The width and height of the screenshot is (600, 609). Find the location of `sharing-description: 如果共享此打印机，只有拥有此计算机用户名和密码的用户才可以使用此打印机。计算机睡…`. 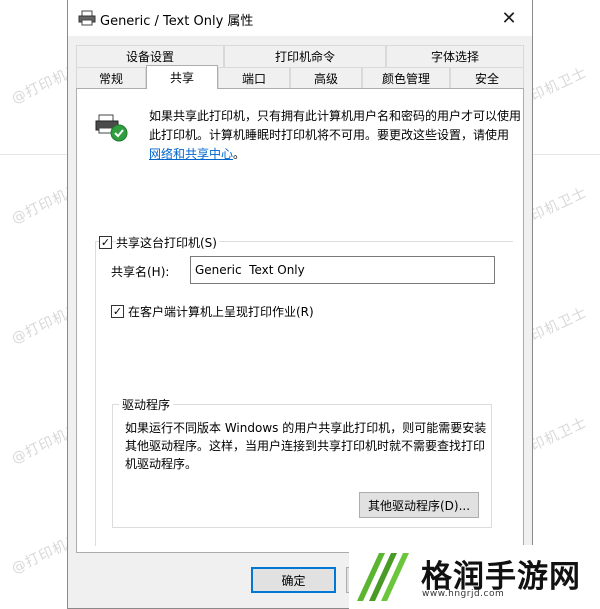

sharing-description: 如果共享此打印机，只有拥有此计算机用户名和密码的用户才可以使用此打印机。计算机睡… is located at coordinates (335, 135).